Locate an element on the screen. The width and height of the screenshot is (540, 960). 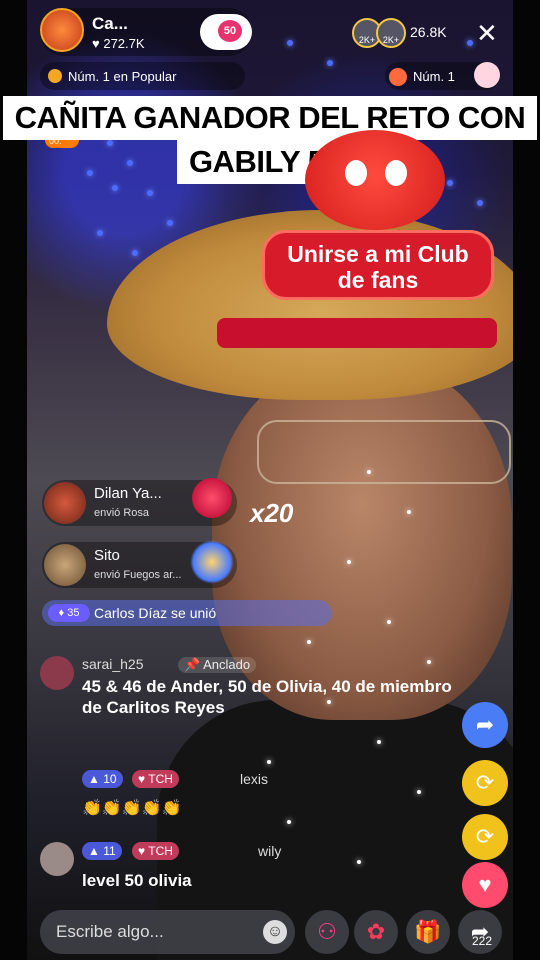
stream-title-caption: CAÑITA GANADOR DEL RETO CON GABILY 5-3 is located at coordinates (270, 140).